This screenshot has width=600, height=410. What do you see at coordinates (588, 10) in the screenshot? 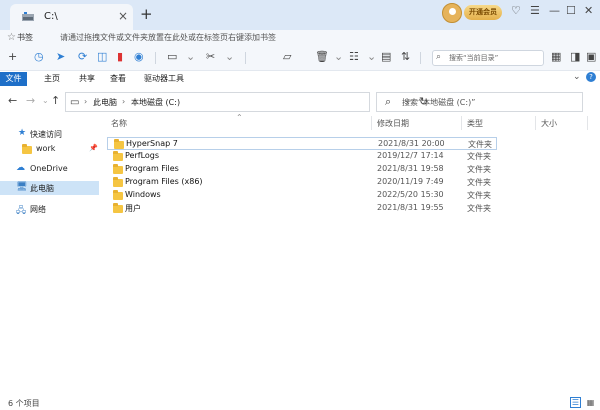
I see `close-window-button: ✕` at bounding box center [588, 10].